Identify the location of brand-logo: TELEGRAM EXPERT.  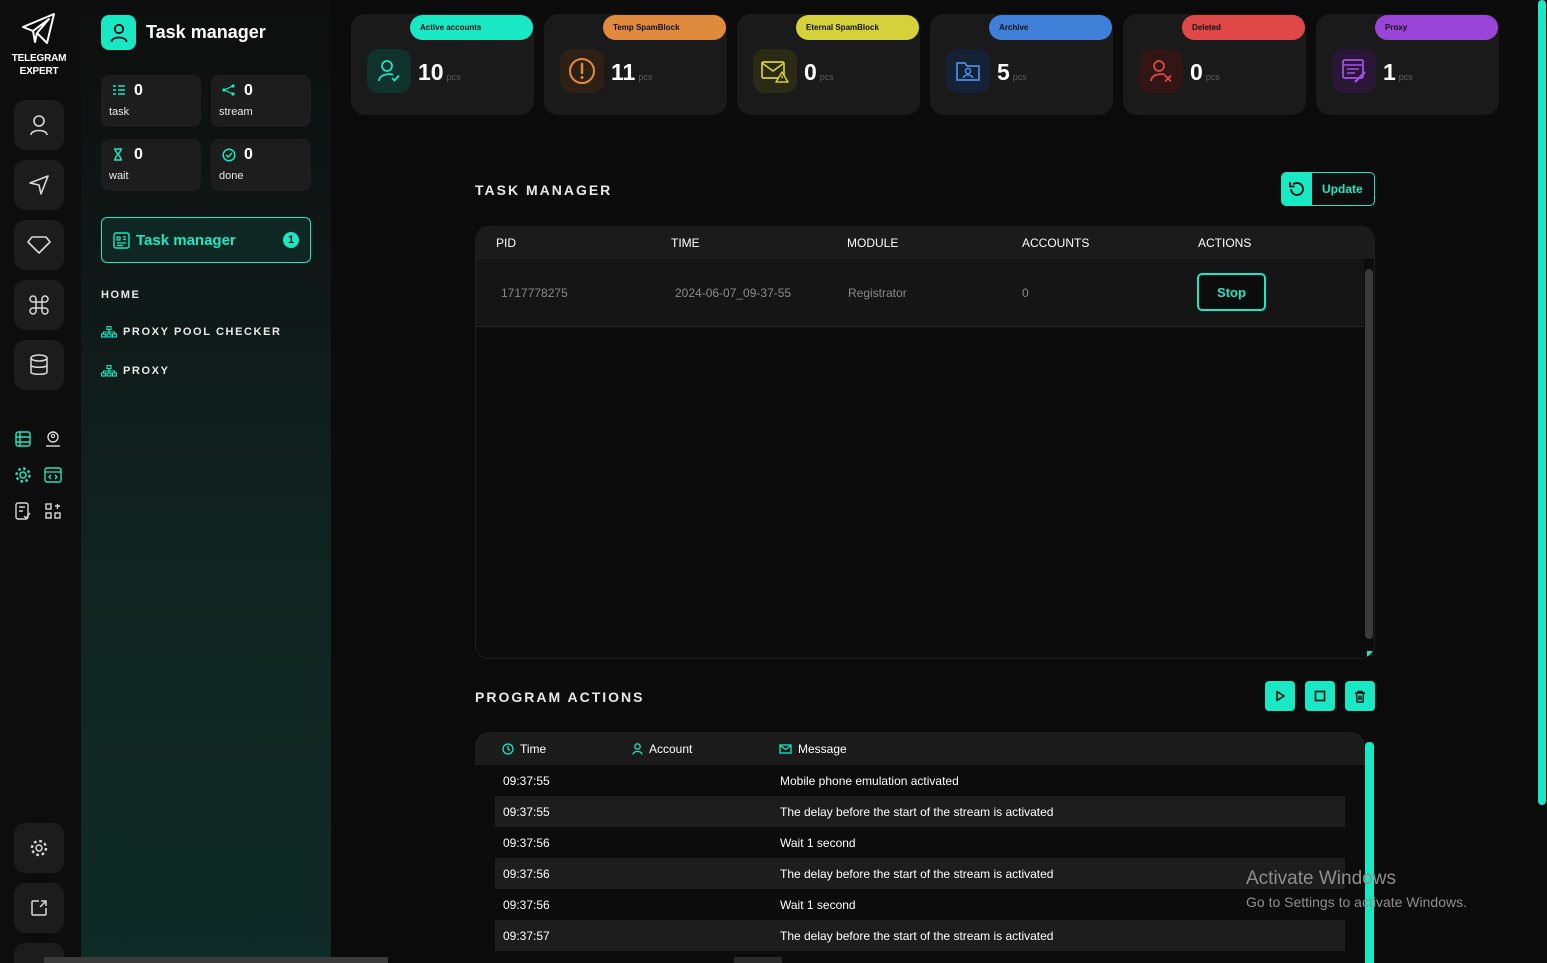
(39, 45).